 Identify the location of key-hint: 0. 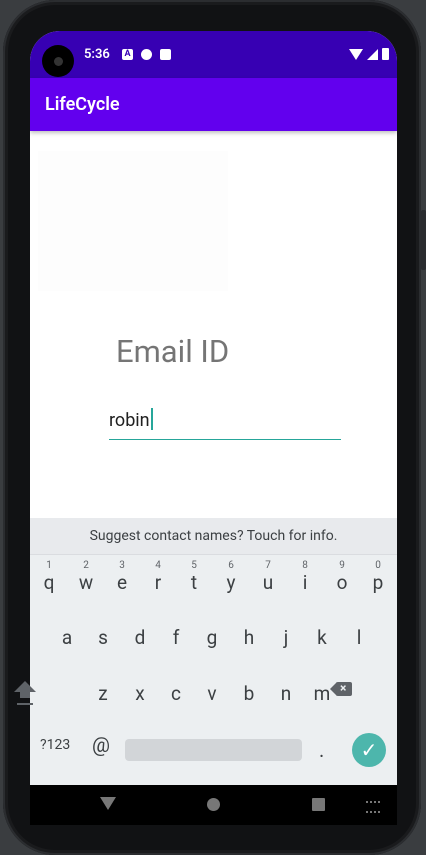
(378, 565).